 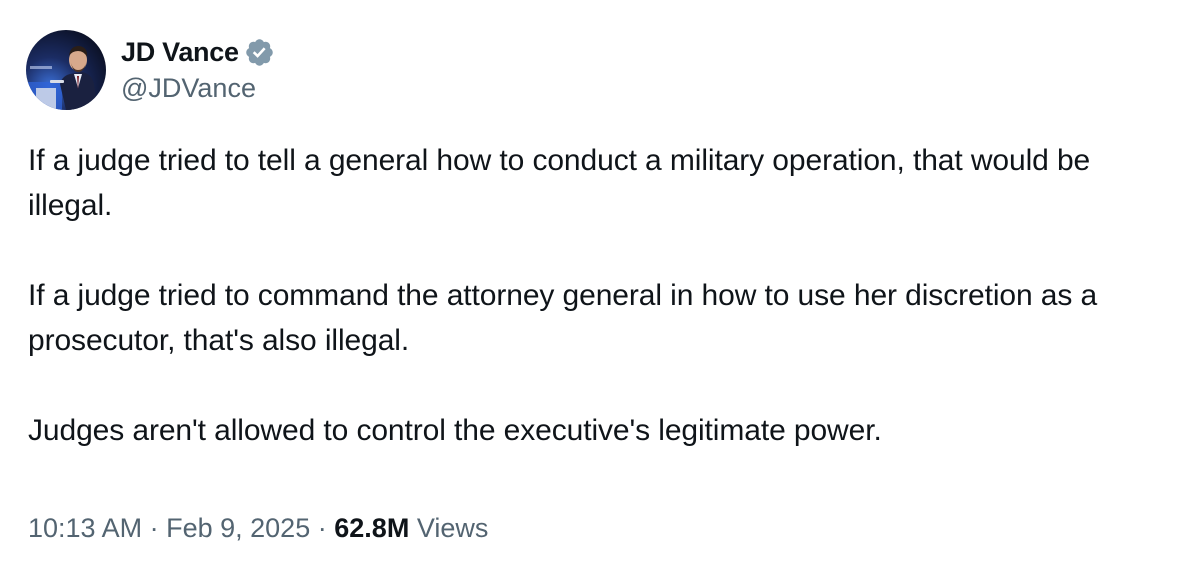 I want to click on author-name-row: JD Vance, so click(x=198, y=52).